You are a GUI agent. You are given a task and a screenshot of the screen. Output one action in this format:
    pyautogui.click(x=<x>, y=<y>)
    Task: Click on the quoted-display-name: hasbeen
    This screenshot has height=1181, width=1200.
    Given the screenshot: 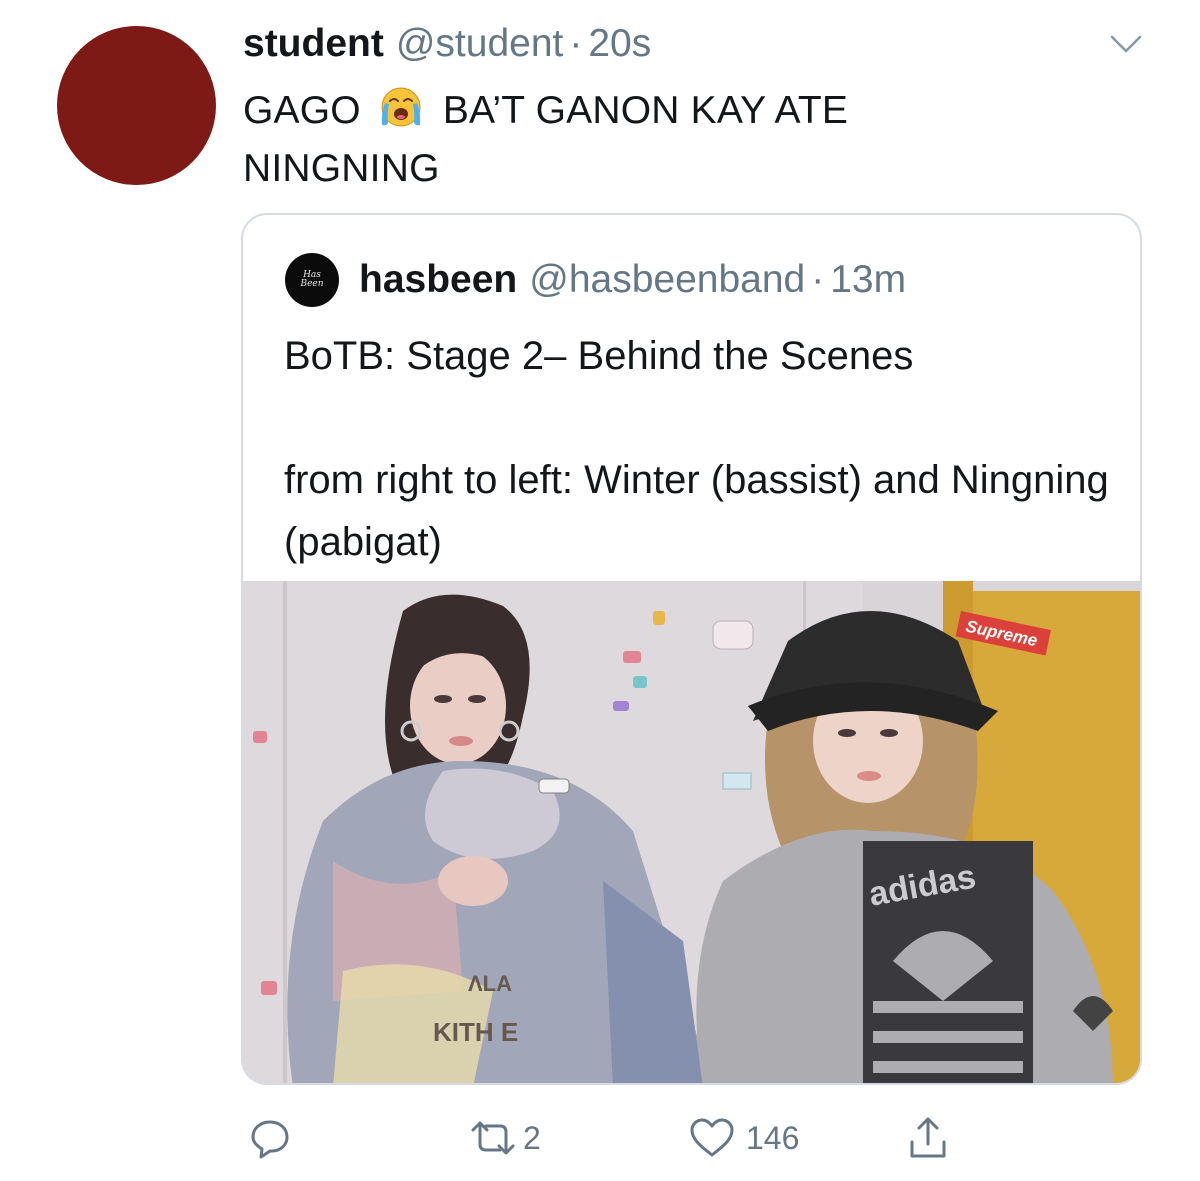 What is the action you would take?
    pyautogui.click(x=438, y=280)
    